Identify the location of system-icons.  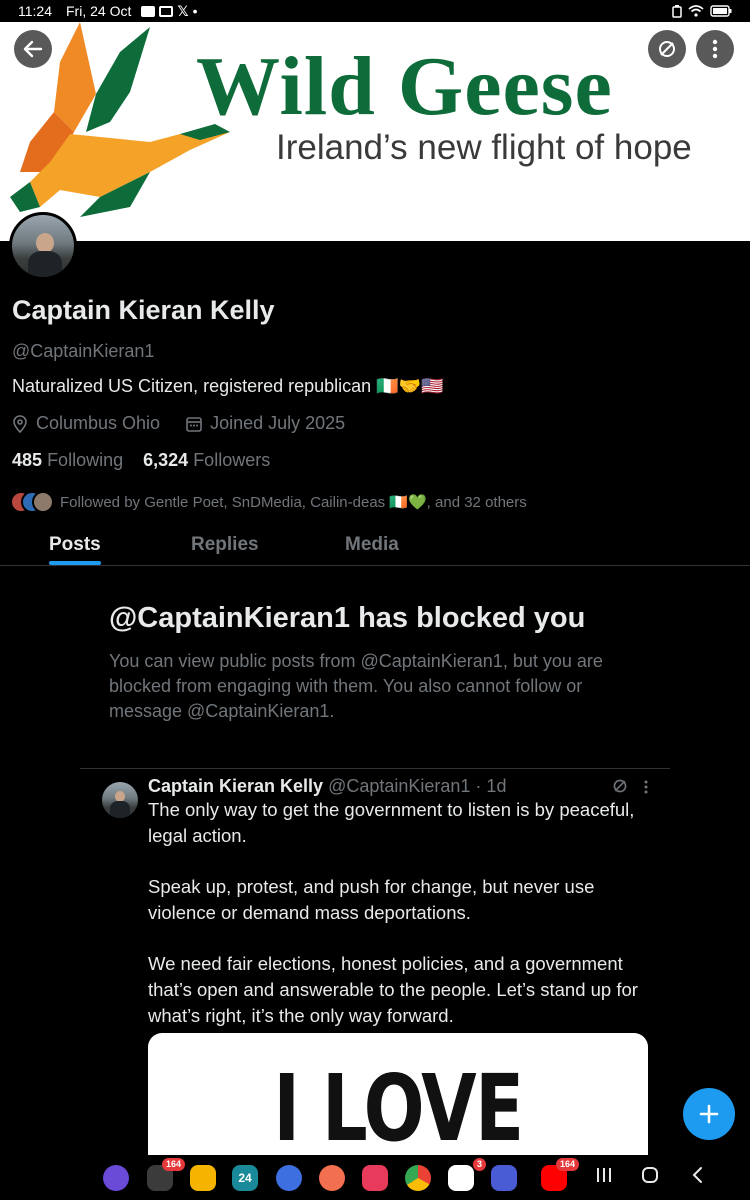
(702, 11).